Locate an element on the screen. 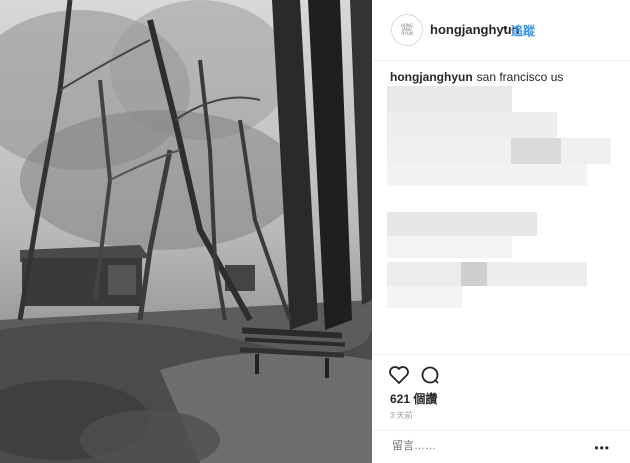 Image resolution: width=630 pixels, height=463 pixels. caption: hongjanghyun san francisco us is located at coordinates (476, 77).